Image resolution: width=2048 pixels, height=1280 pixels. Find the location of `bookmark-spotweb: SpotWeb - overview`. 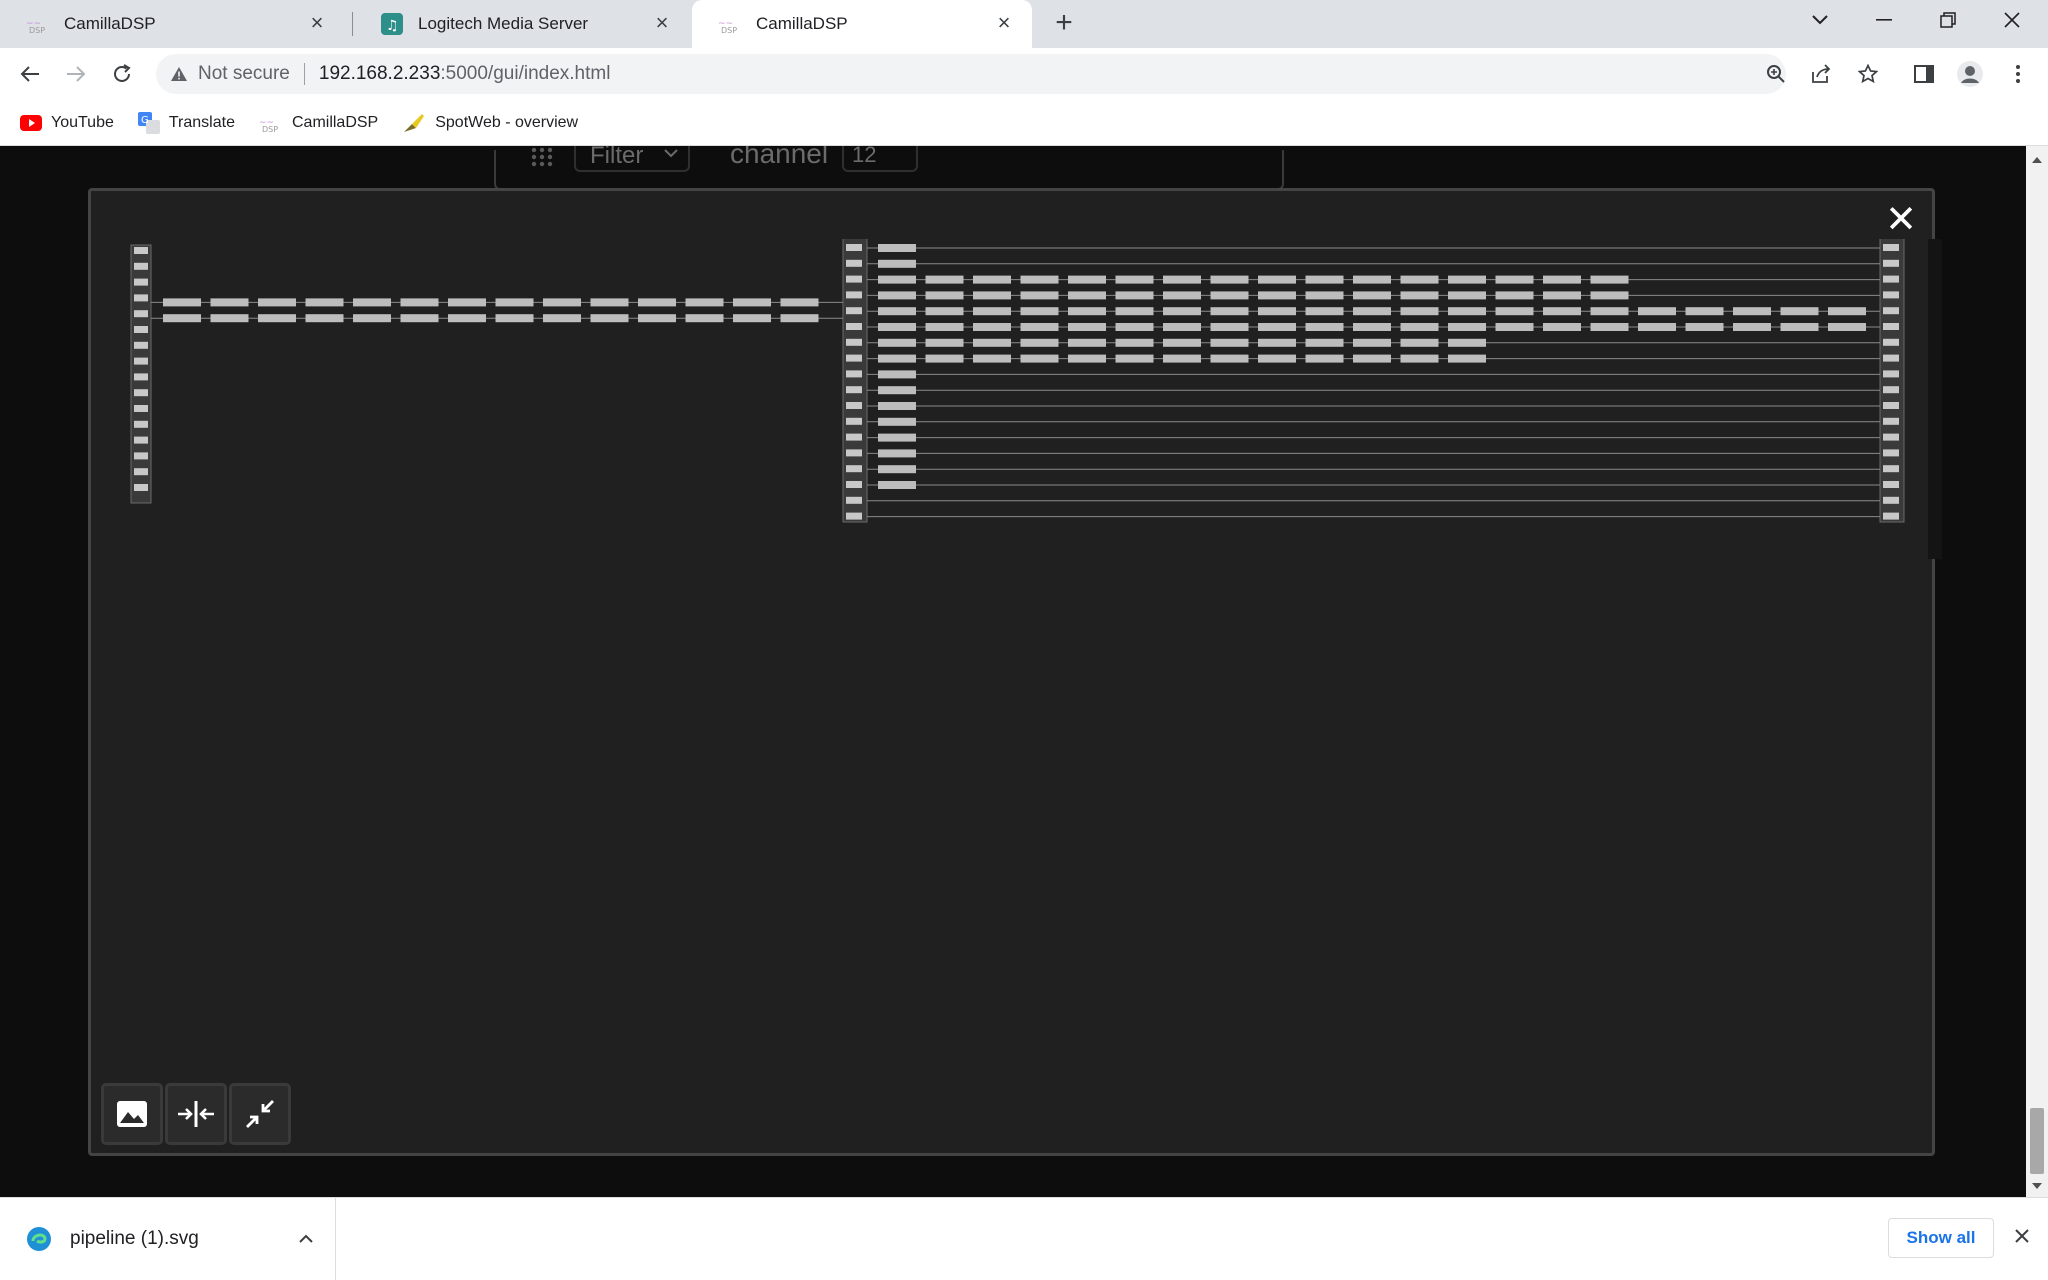

bookmark-spotweb: SpotWeb - overview is located at coordinates (490, 123).